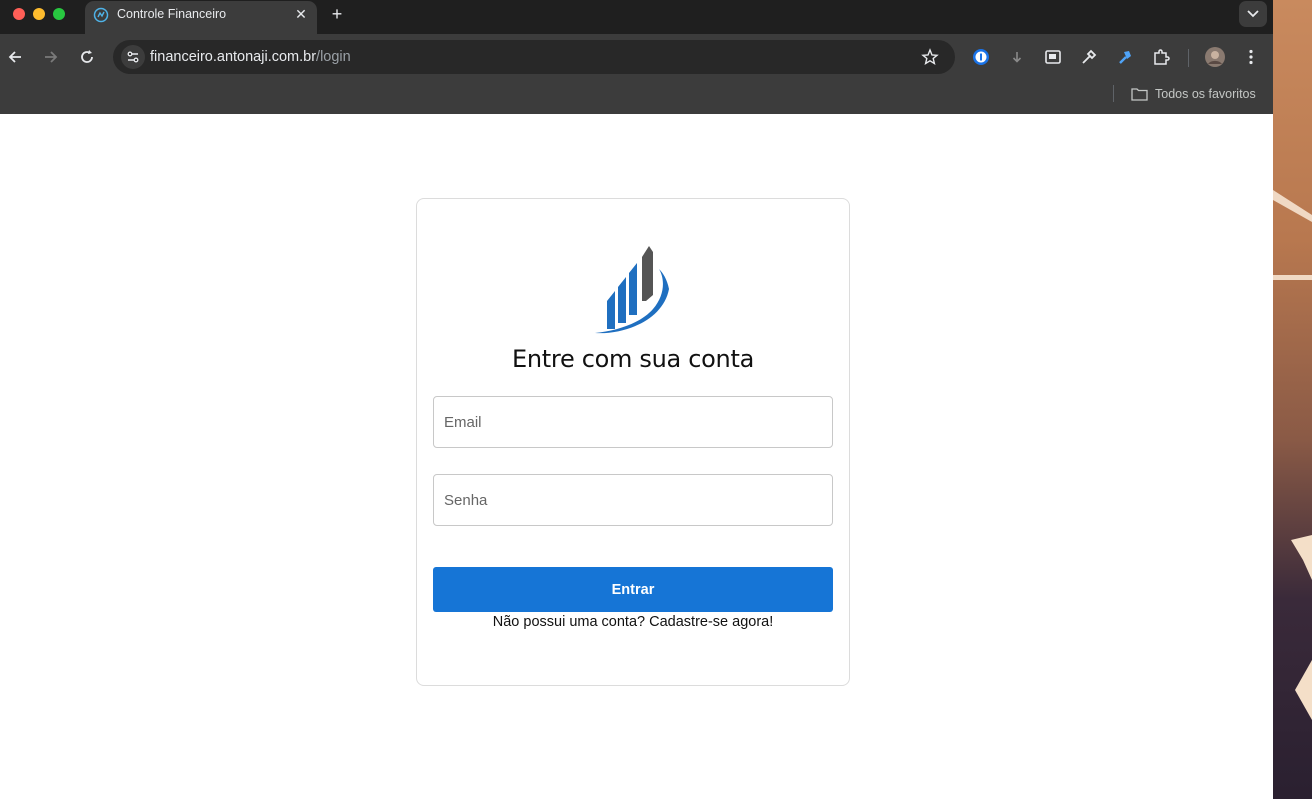 The width and height of the screenshot is (1312, 799). I want to click on login-button: Entrar, so click(633, 589).